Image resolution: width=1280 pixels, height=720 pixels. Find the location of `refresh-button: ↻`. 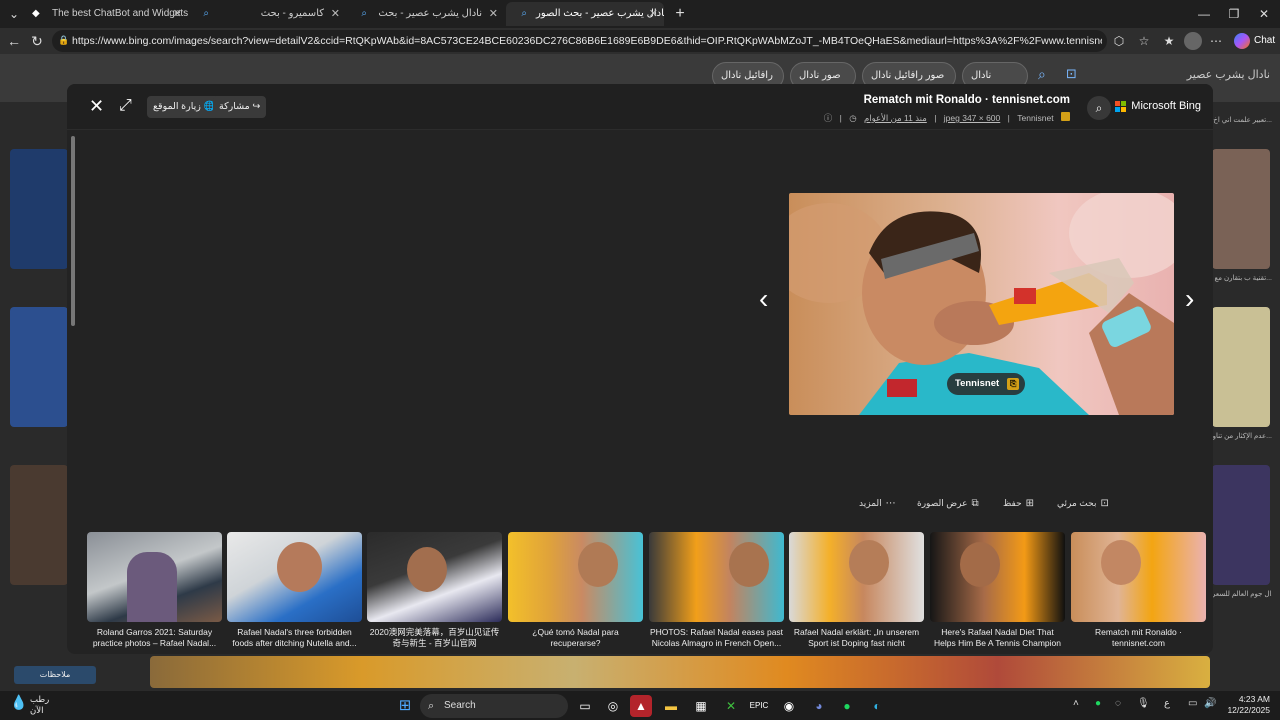

refresh-button: ↻ is located at coordinates (37, 41).